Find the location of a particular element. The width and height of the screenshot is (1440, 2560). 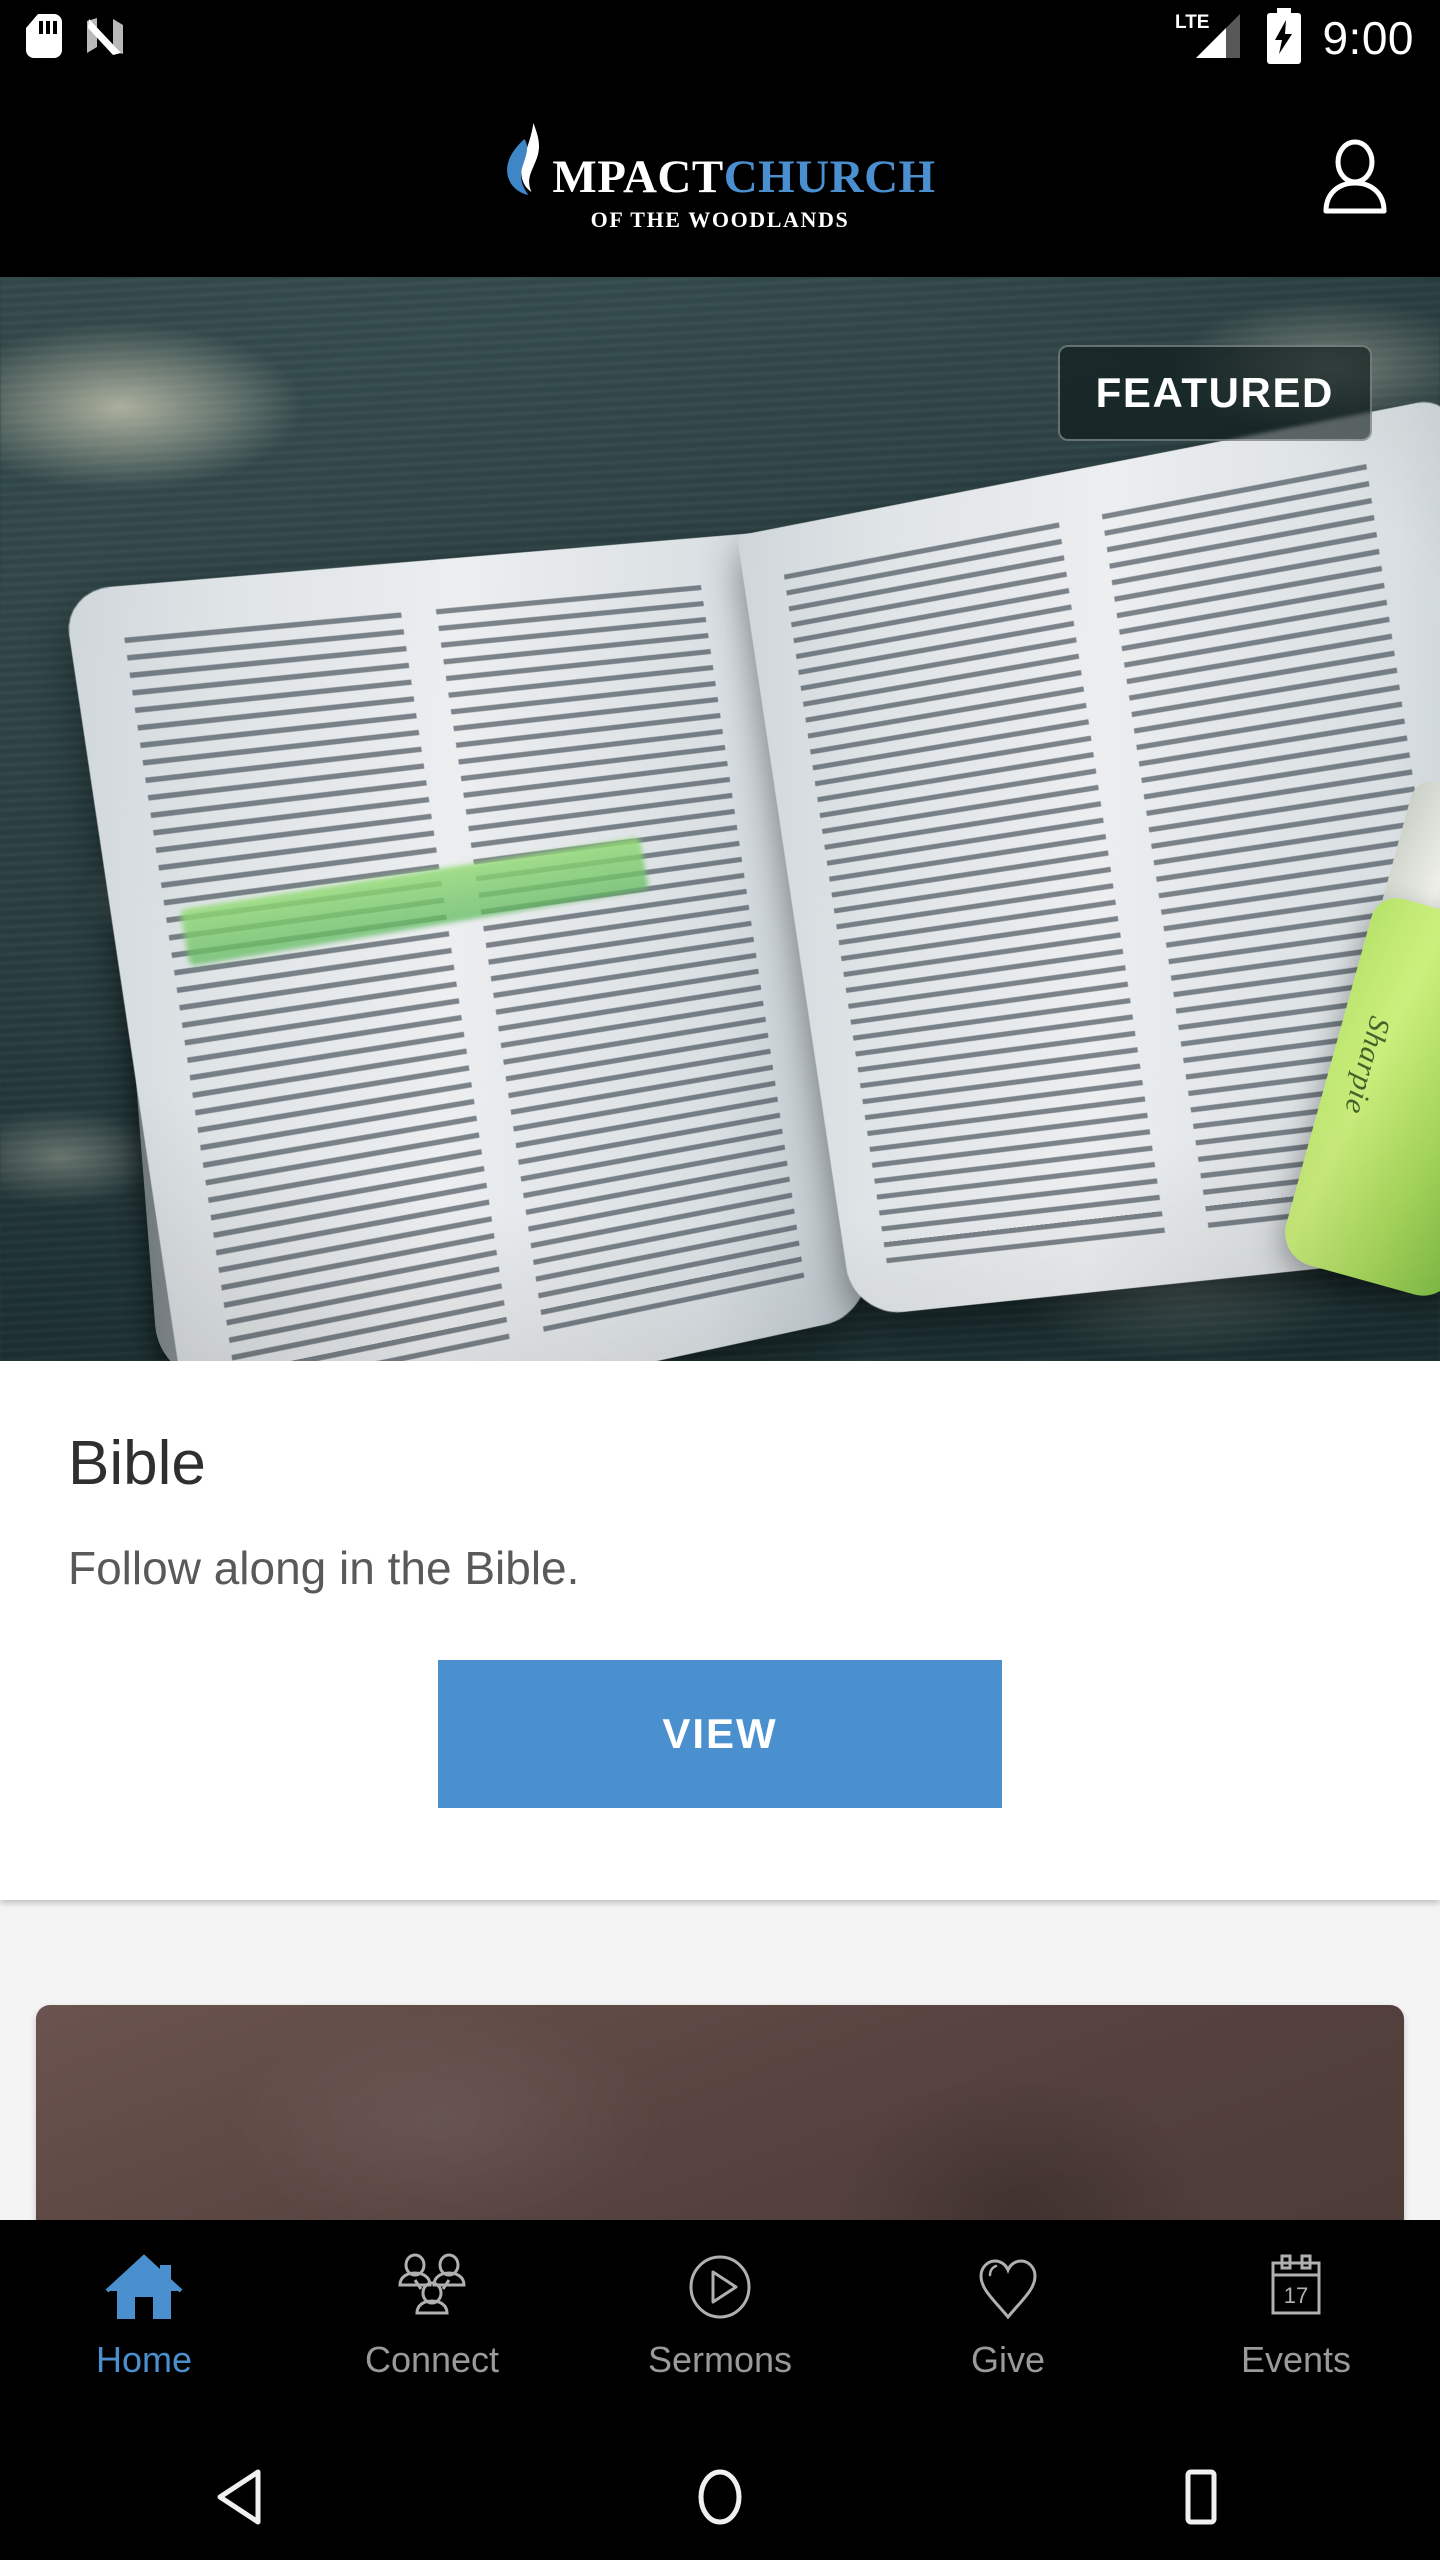

app-logo: MPACT CHURCH OF THE WOODLANDS is located at coordinates (719, 177).